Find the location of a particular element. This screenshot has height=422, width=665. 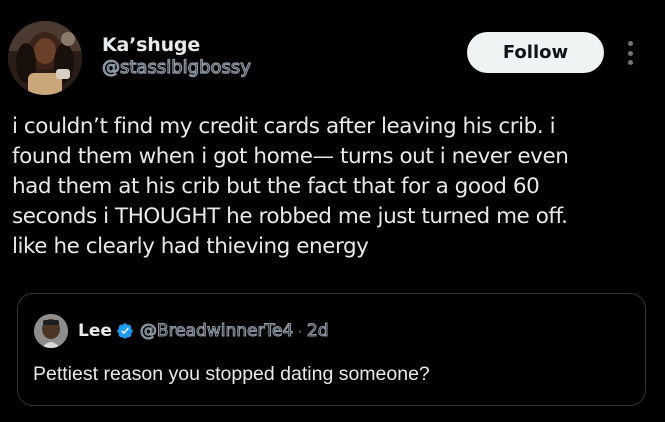

vertical-dots-icon is located at coordinates (630, 53).